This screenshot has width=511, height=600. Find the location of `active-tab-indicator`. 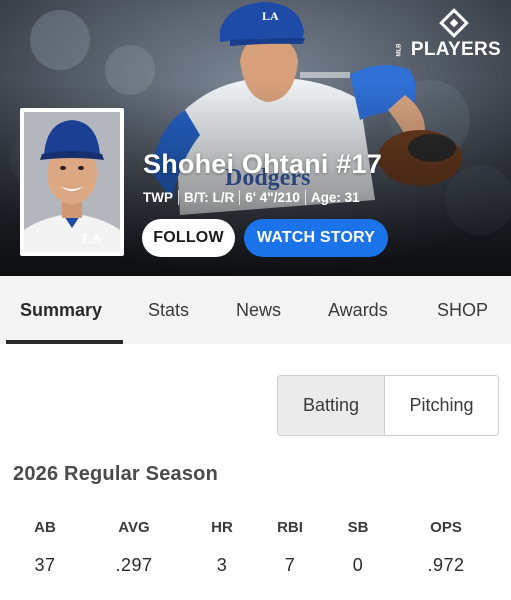

active-tab-indicator is located at coordinates (64, 342).